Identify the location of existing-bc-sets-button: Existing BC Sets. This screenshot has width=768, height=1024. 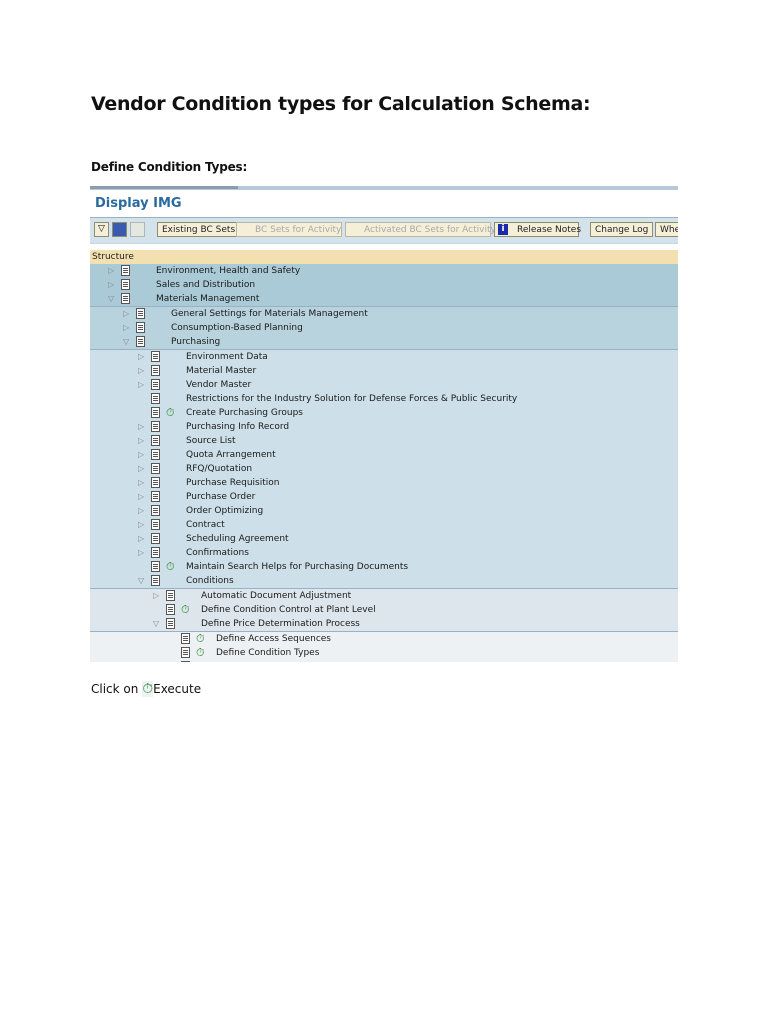
(199, 229).